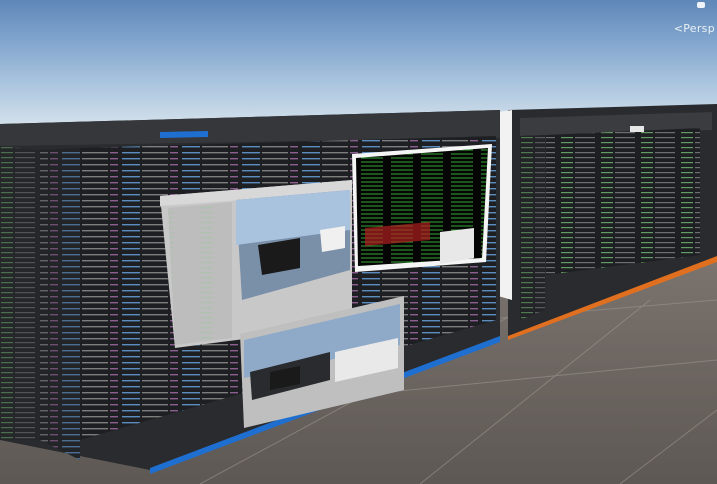 This screenshot has height=484, width=717. I want to click on window-panel-right, so click(612, 222).